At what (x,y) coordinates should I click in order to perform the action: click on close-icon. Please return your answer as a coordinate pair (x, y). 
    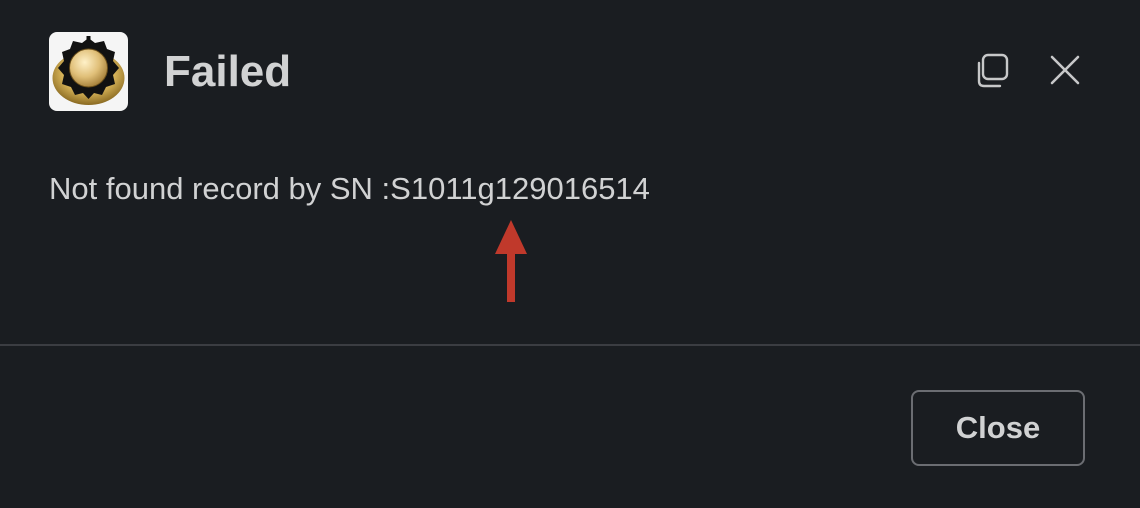
    Looking at the image, I should click on (1065, 70).